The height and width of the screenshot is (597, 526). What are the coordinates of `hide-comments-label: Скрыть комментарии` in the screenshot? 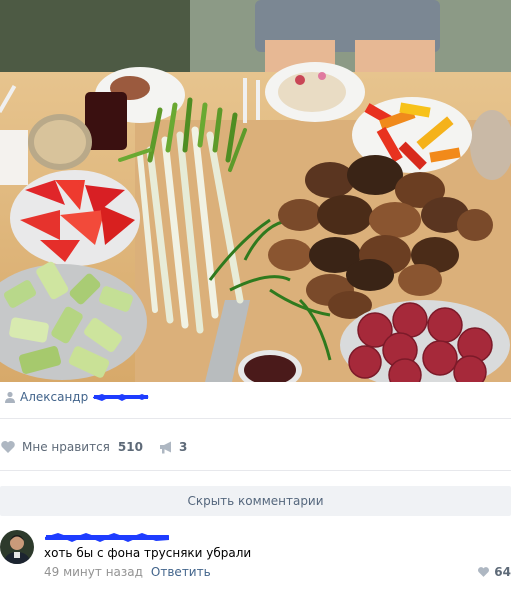 It's located at (255, 501).